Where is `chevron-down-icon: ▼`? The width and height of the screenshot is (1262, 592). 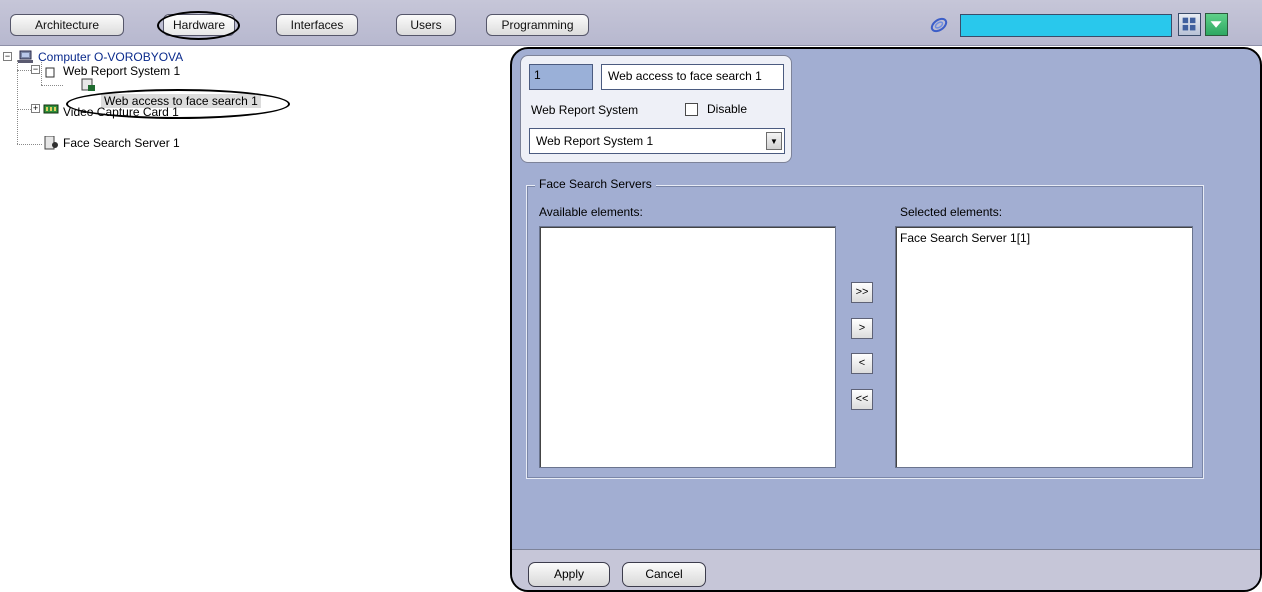
chevron-down-icon: ▼ is located at coordinates (774, 141).